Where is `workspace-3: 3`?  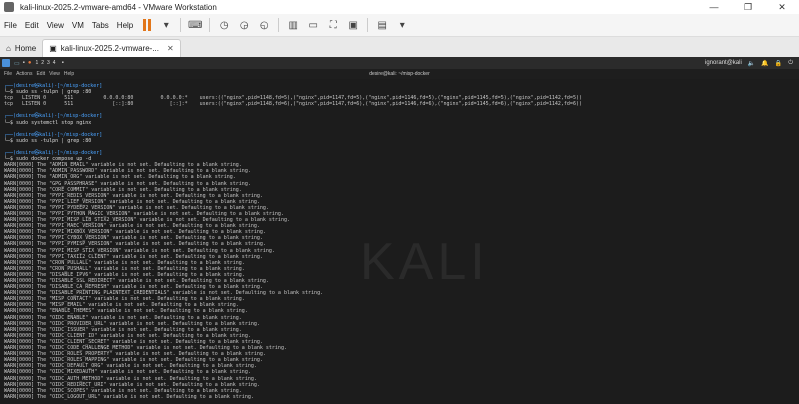 workspace-3: 3 is located at coordinates (48, 63).